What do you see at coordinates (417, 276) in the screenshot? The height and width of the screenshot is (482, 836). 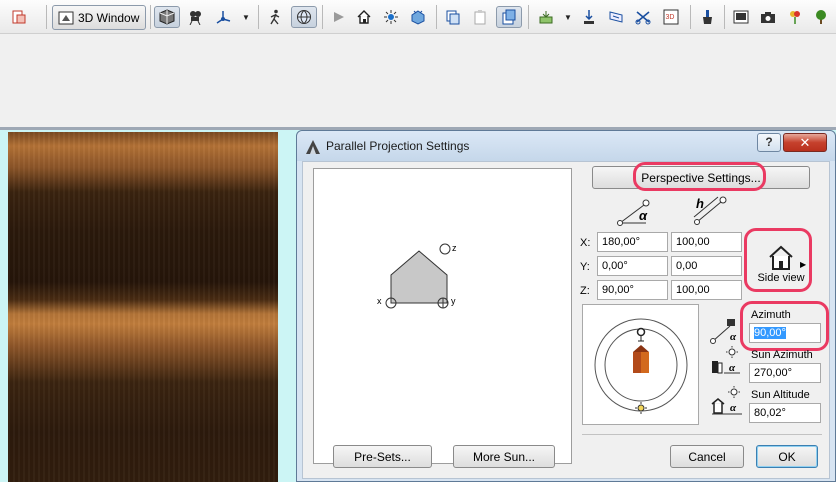 I see `projection-preview-drawing: z x y` at bounding box center [417, 276].